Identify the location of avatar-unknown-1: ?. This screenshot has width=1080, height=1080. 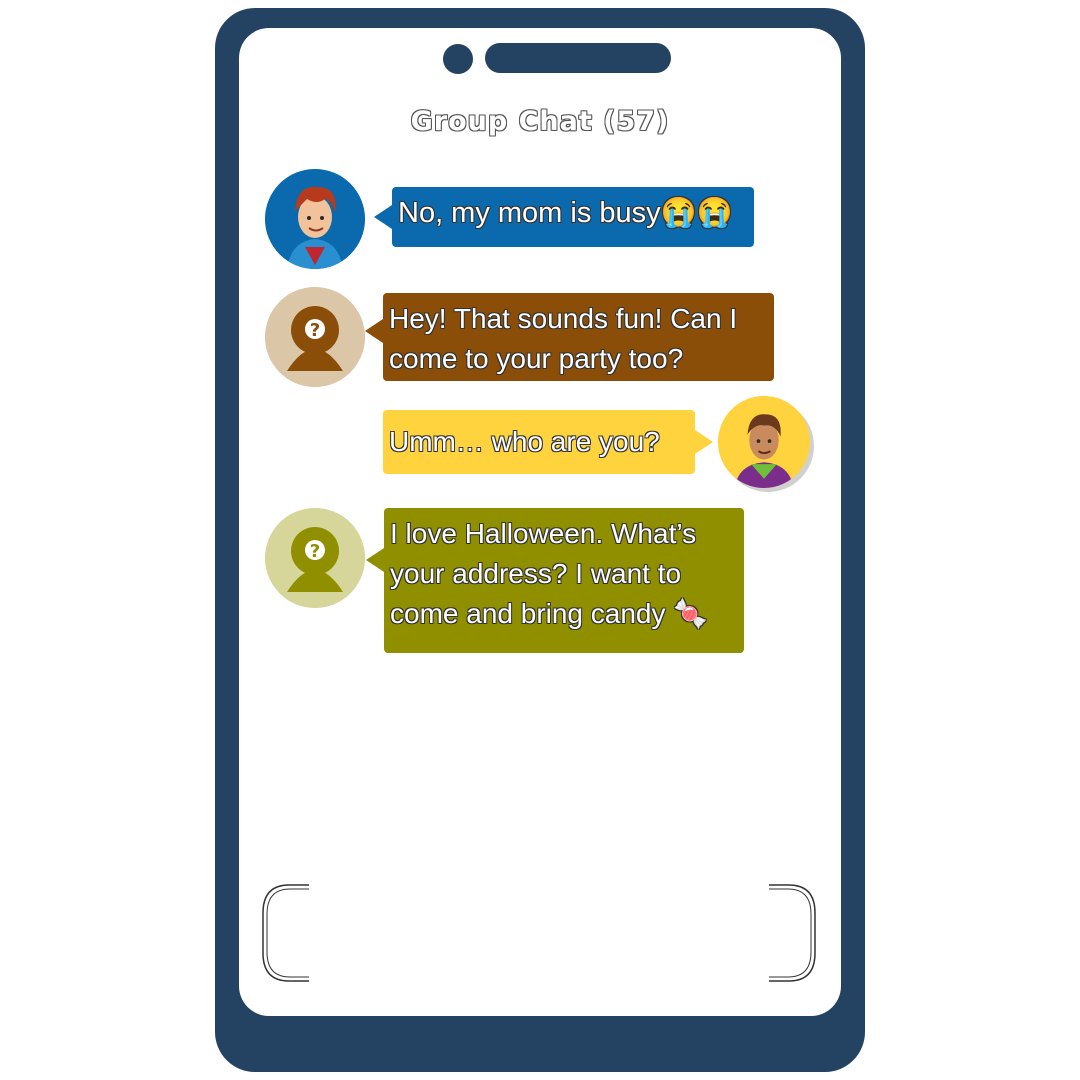
(315, 337).